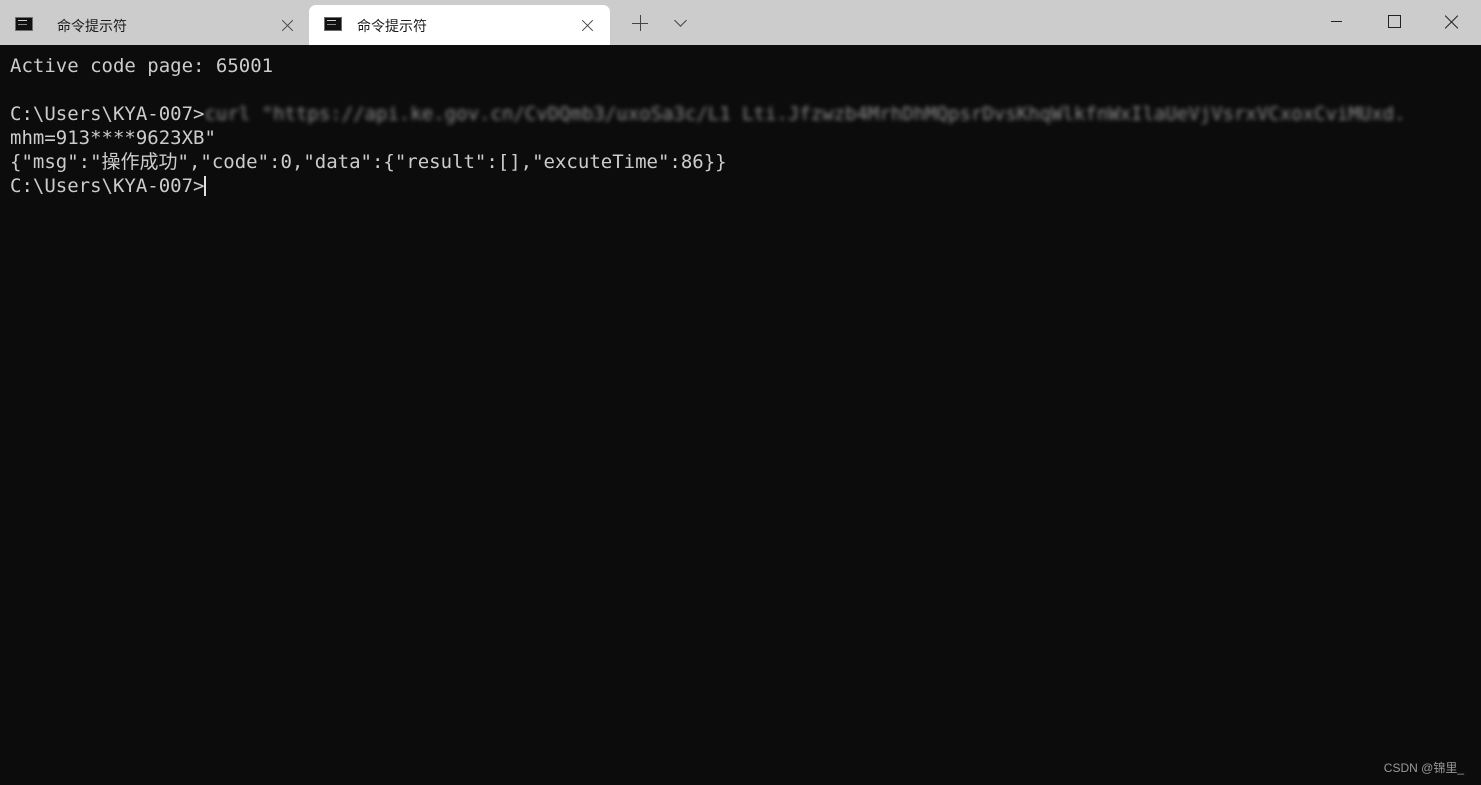  Describe the element at coordinates (459, 25) in the screenshot. I see `tab-command-prompt-2: 命令提示符` at that location.